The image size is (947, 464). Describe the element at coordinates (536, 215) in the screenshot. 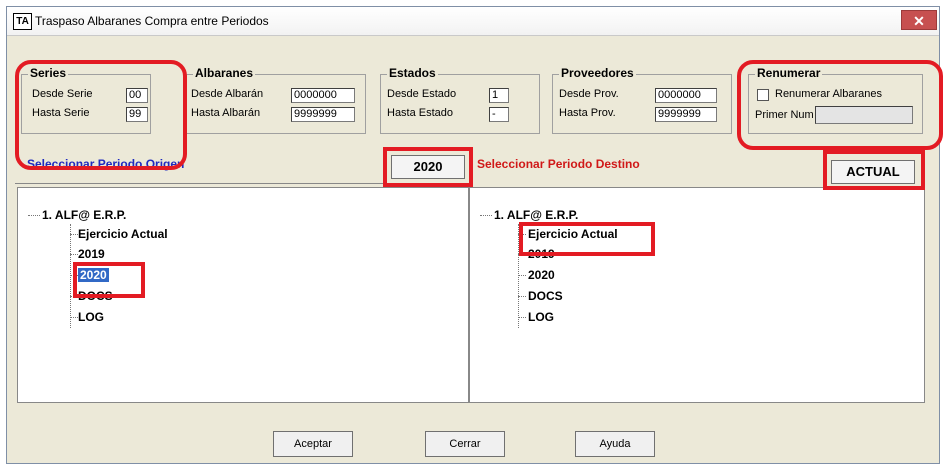

I see `destino-tree-root: 1. ALF@ E.R.P.` at that location.